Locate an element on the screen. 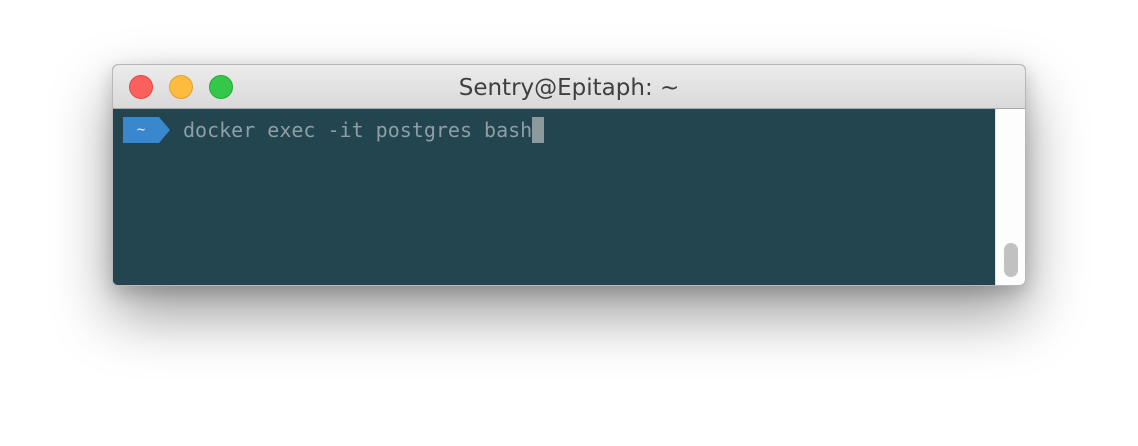 The height and width of the screenshot is (446, 1138). command-line: docker exec -it postgres bash is located at coordinates (364, 130).